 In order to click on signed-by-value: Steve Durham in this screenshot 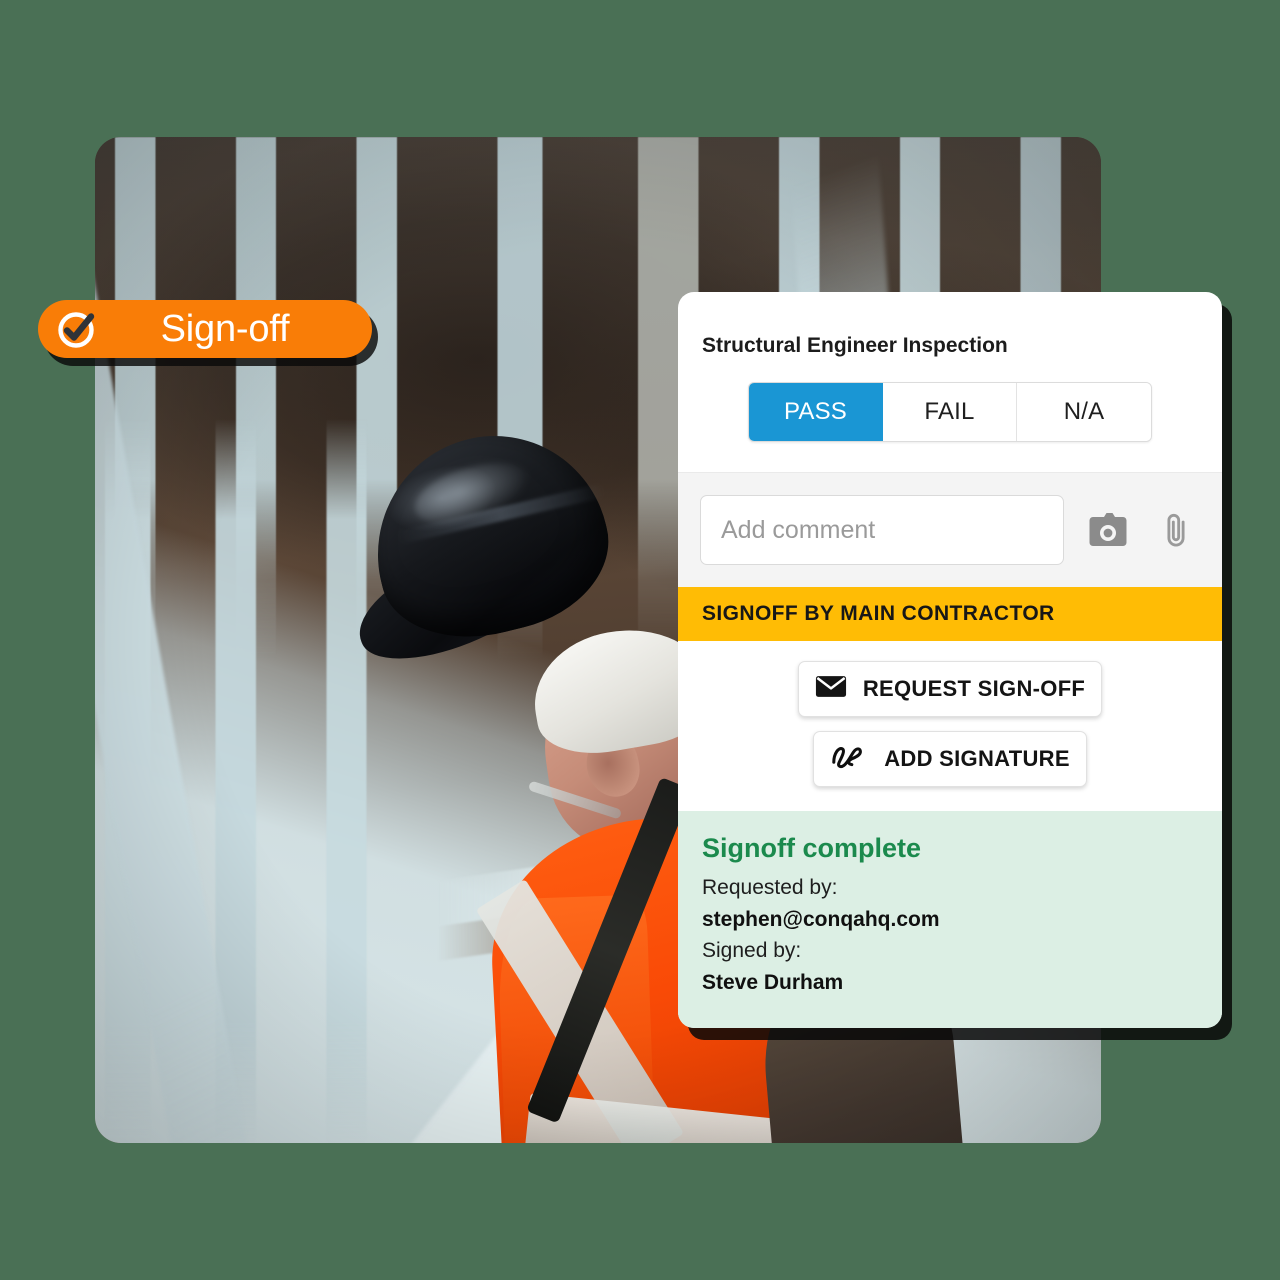, I will do `click(773, 982)`.